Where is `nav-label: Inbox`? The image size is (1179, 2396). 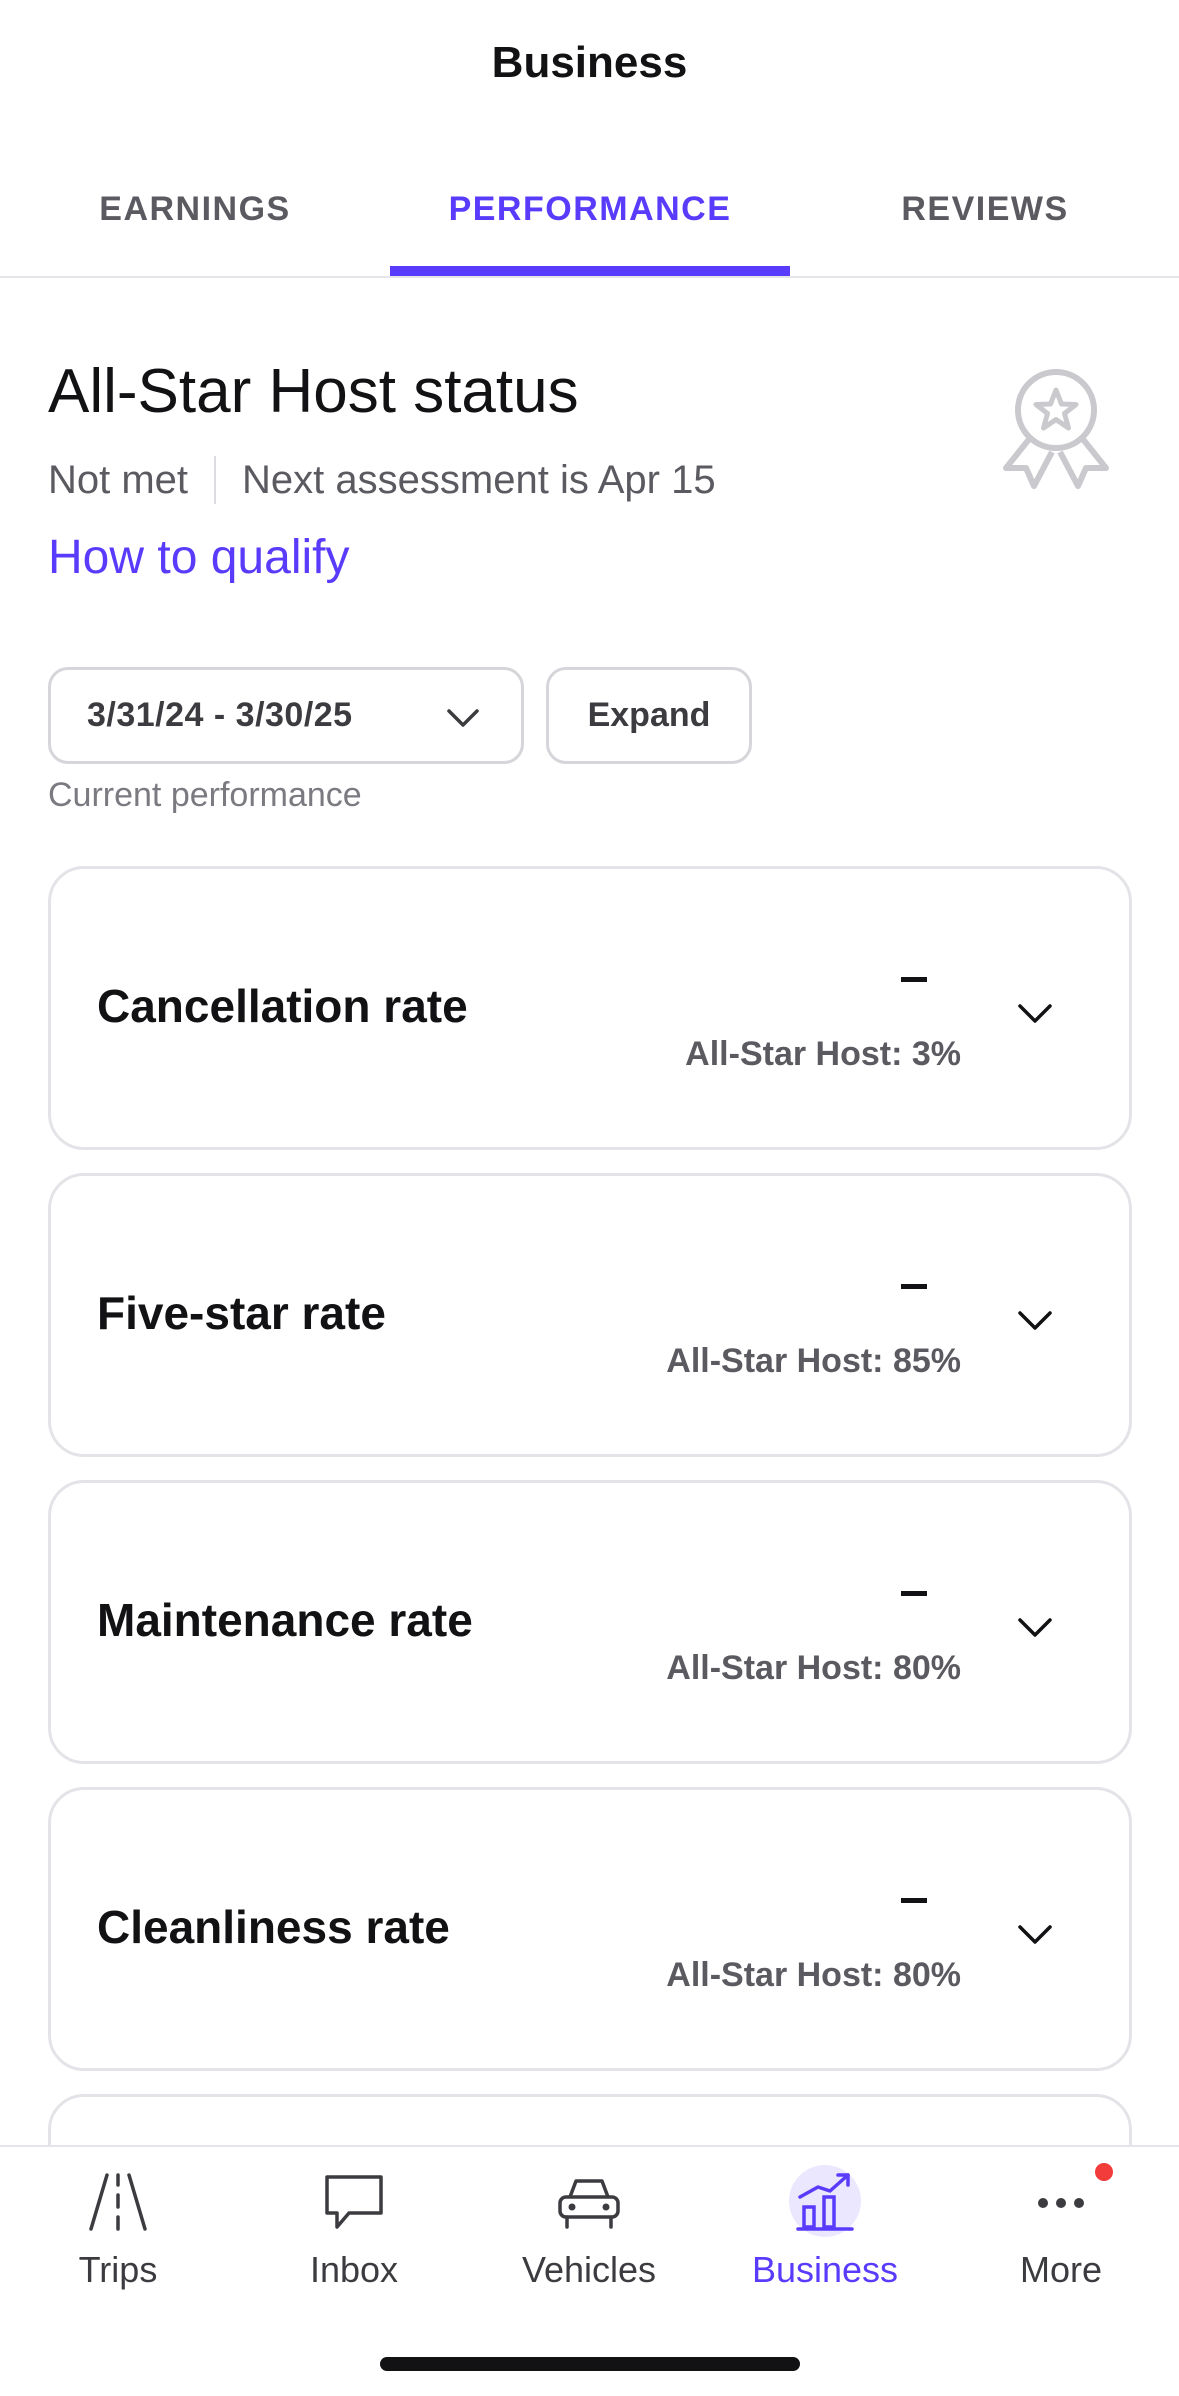 nav-label: Inbox is located at coordinates (354, 2269).